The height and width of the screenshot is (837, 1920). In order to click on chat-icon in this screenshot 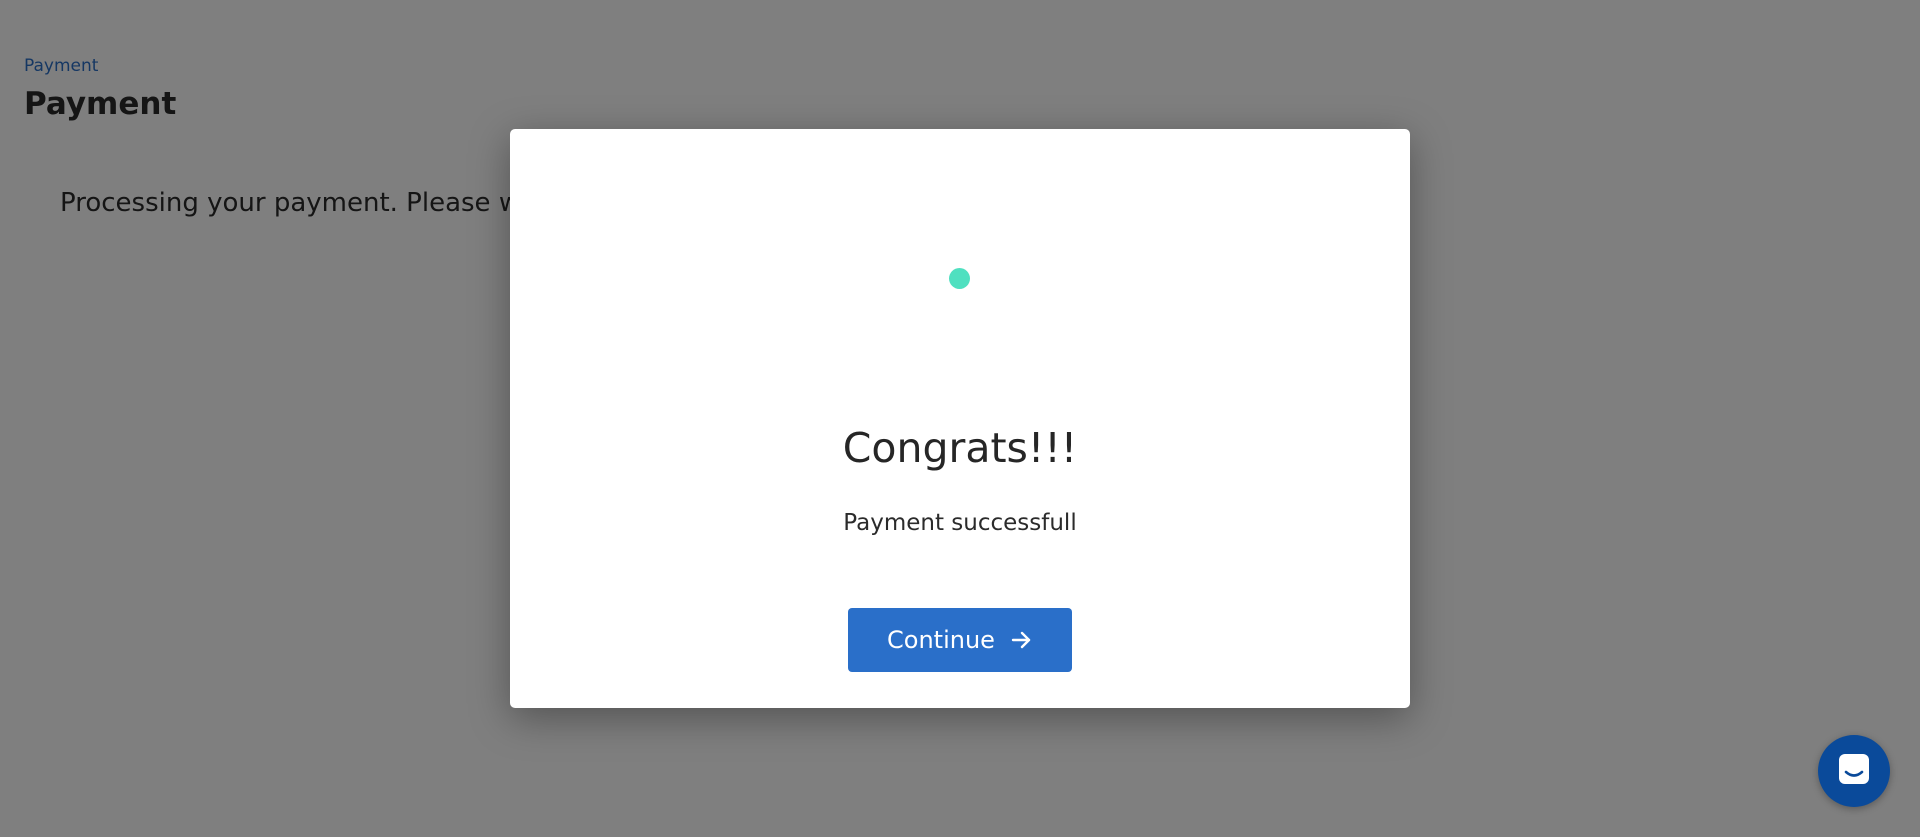, I will do `click(1854, 771)`.